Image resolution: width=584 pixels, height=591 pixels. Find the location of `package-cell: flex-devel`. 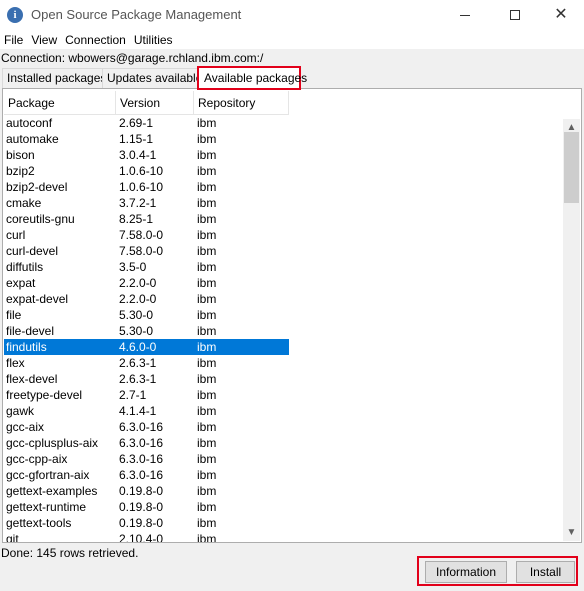

package-cell: flex-devel is located at coordinates (32, 379).